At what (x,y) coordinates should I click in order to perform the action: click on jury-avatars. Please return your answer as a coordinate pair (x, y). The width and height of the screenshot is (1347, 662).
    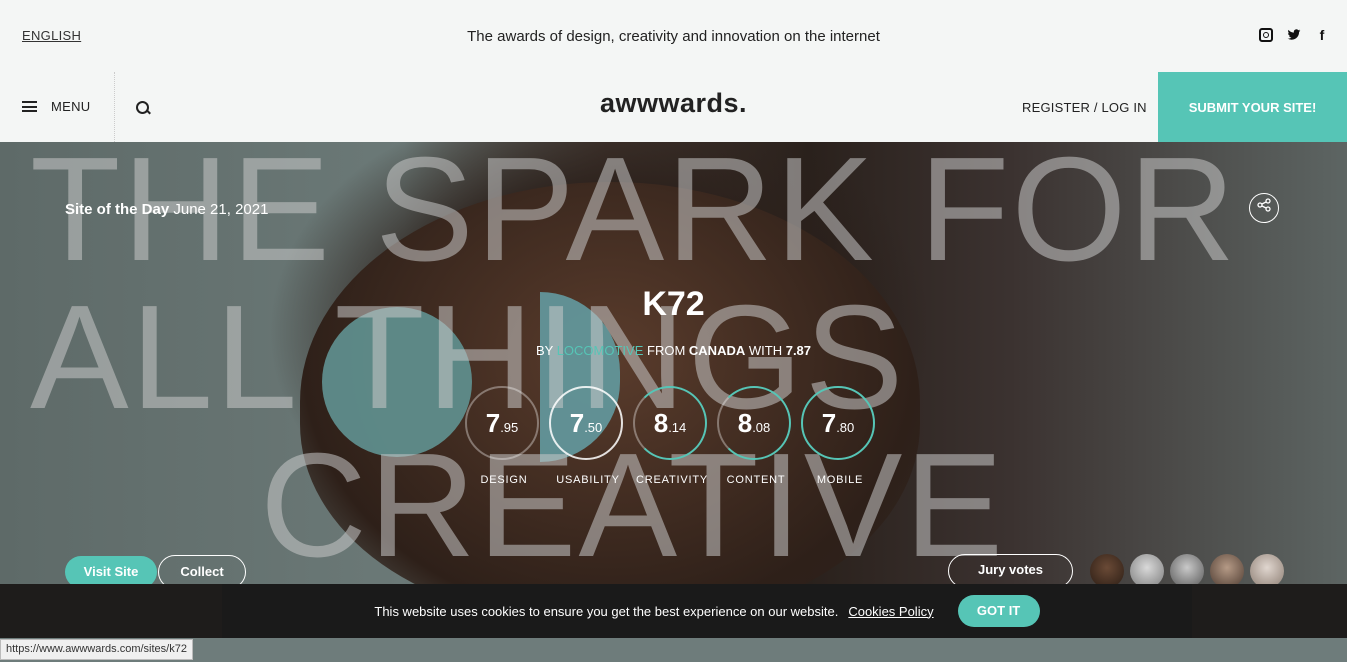
    Looking at the image, I should click on (1187, 571).